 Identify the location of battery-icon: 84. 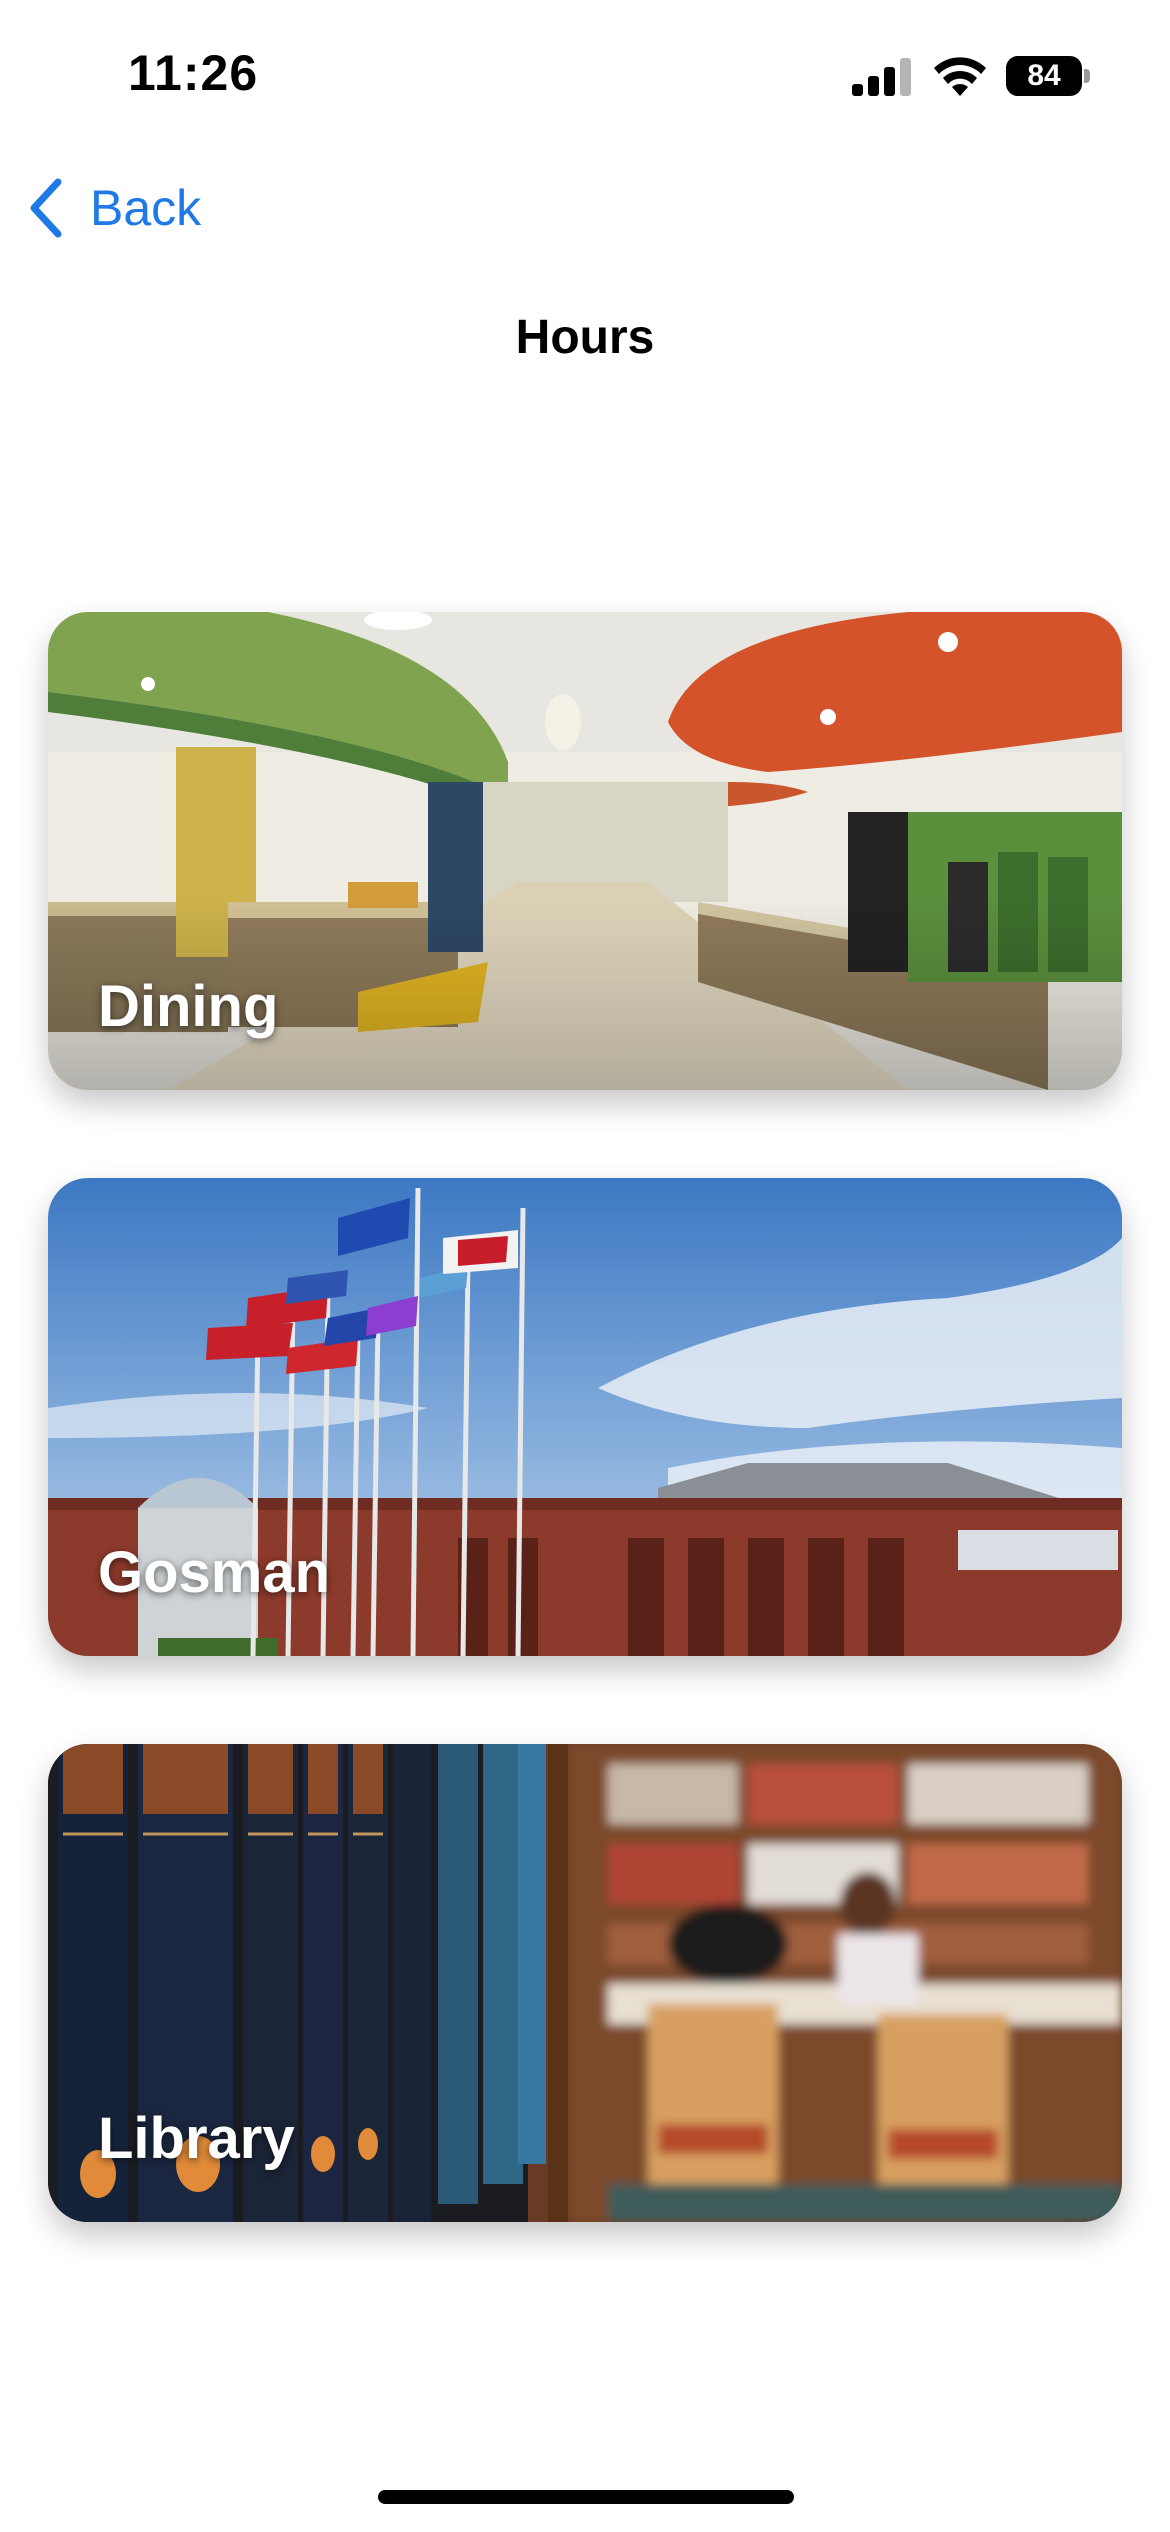
(1048, 76).